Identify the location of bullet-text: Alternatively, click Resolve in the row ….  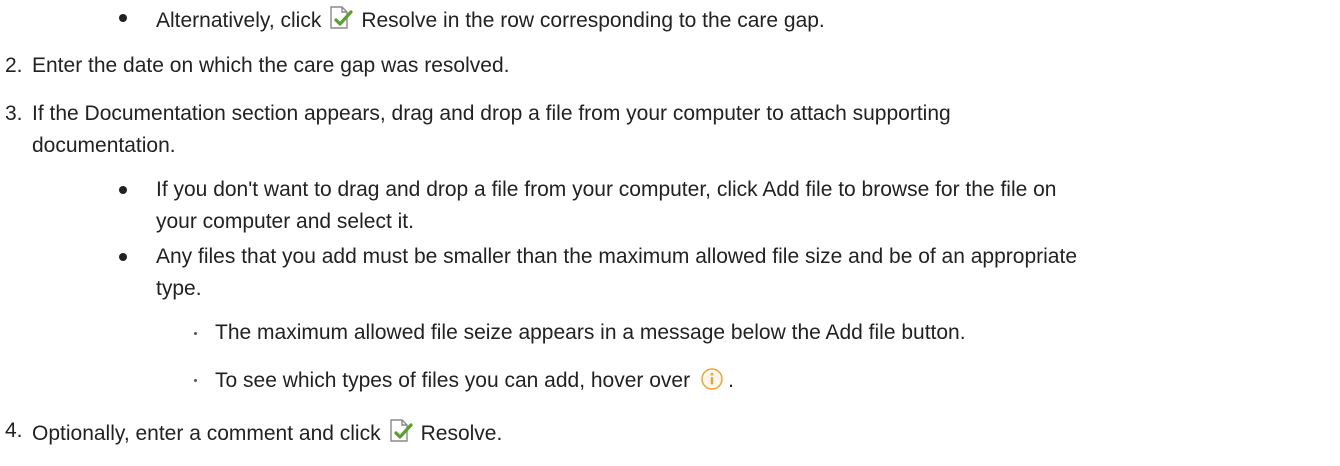
(490, 19).